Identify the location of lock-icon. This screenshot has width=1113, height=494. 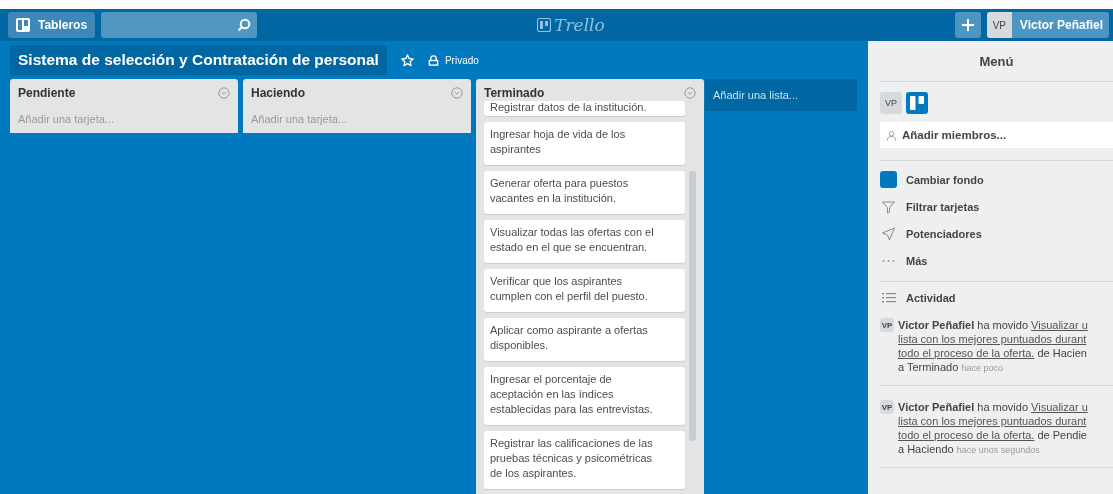
(433, 60).